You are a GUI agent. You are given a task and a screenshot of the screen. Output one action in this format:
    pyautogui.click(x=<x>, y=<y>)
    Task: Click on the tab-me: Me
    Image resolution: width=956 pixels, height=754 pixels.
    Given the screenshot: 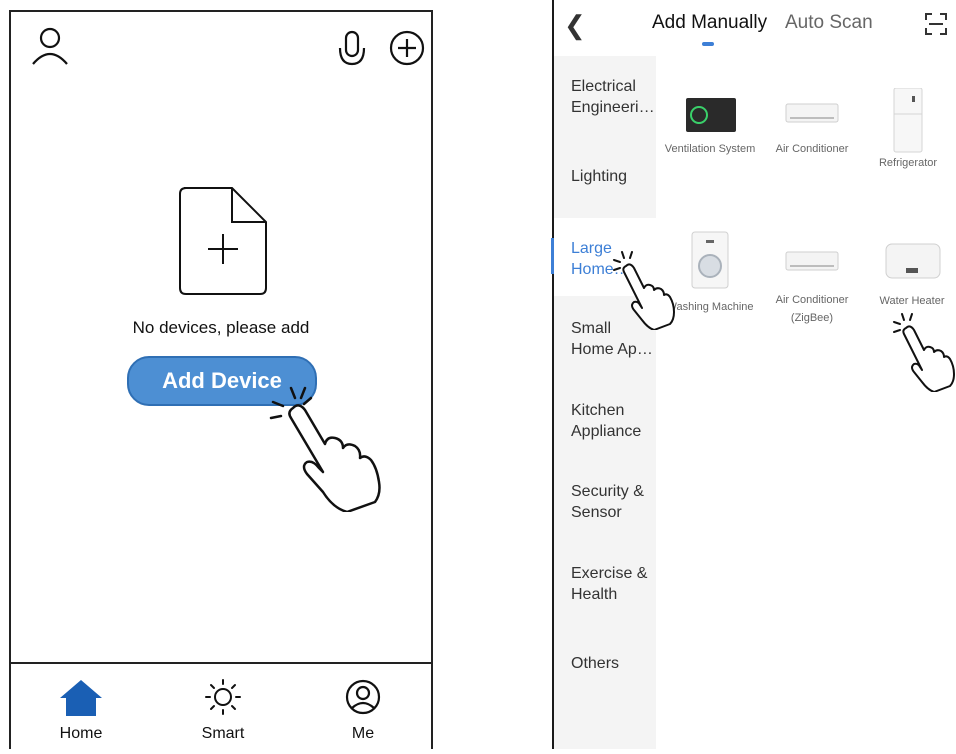 What is the action you would take?
    pyautogui.click(x=363, y=710)
    